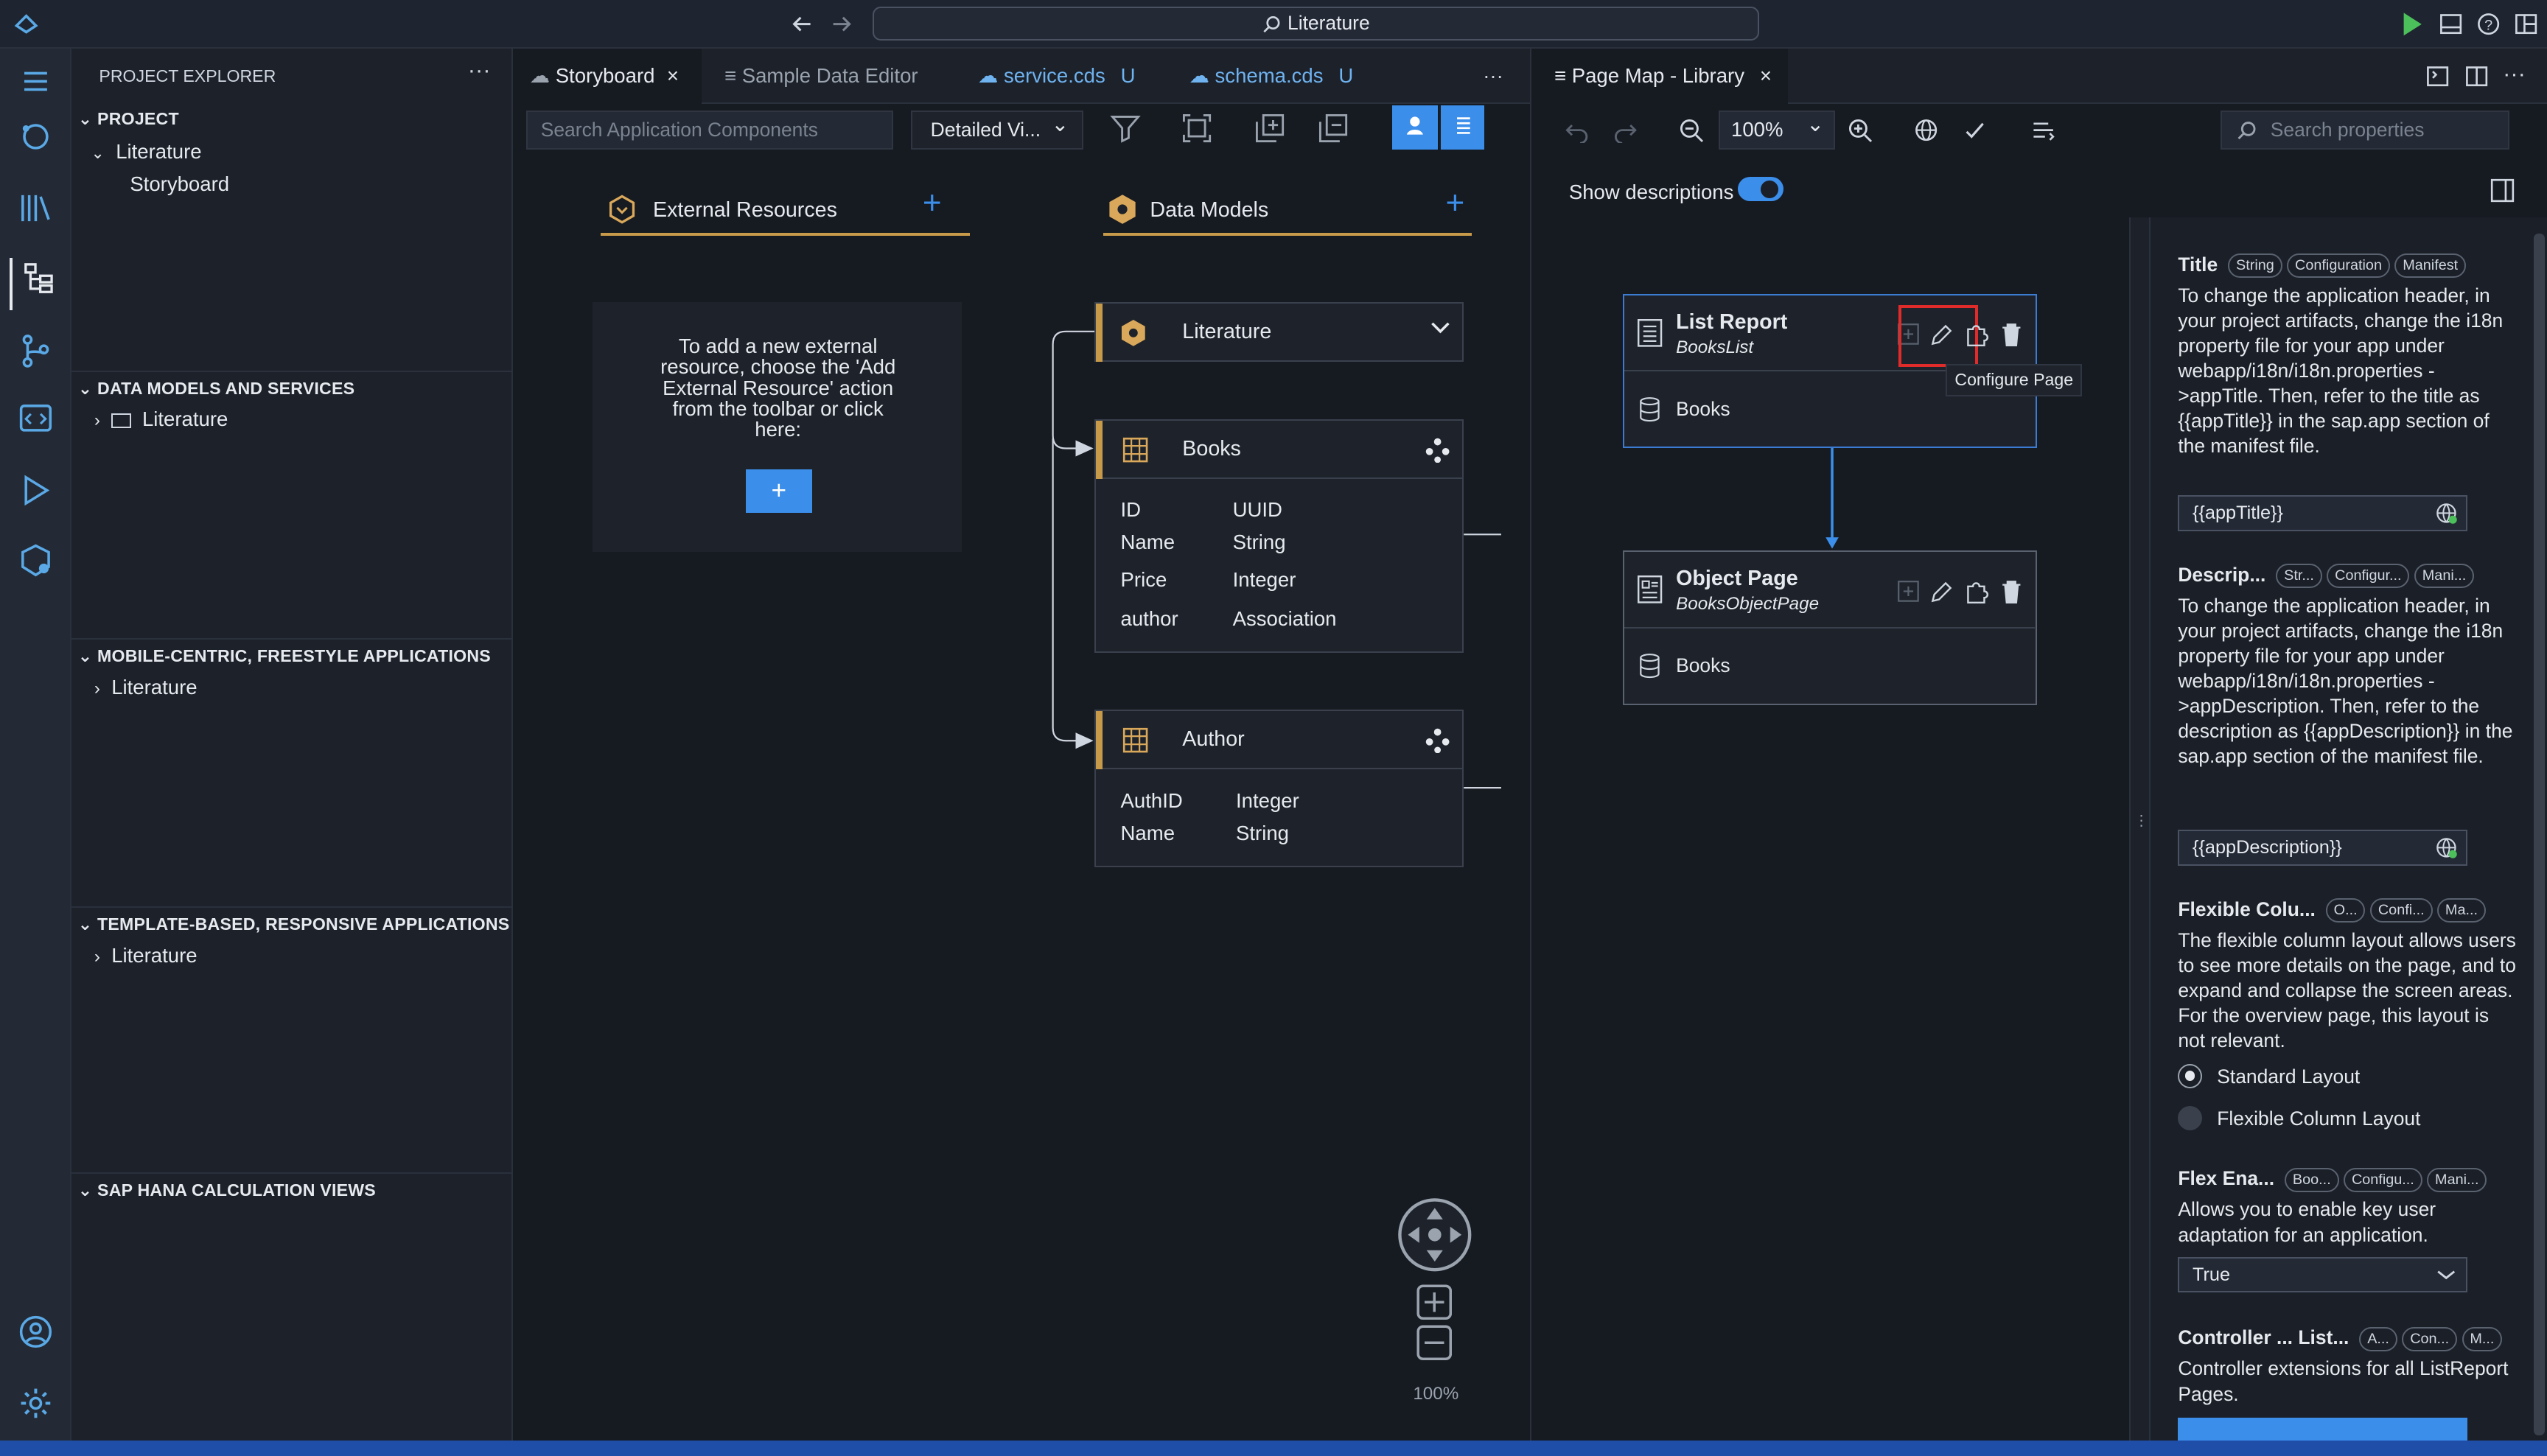 This screenshot has height=1456, width=2547. I want to click on tab-schema-cds: ☁ schema.cds U, so click(1283, 76).